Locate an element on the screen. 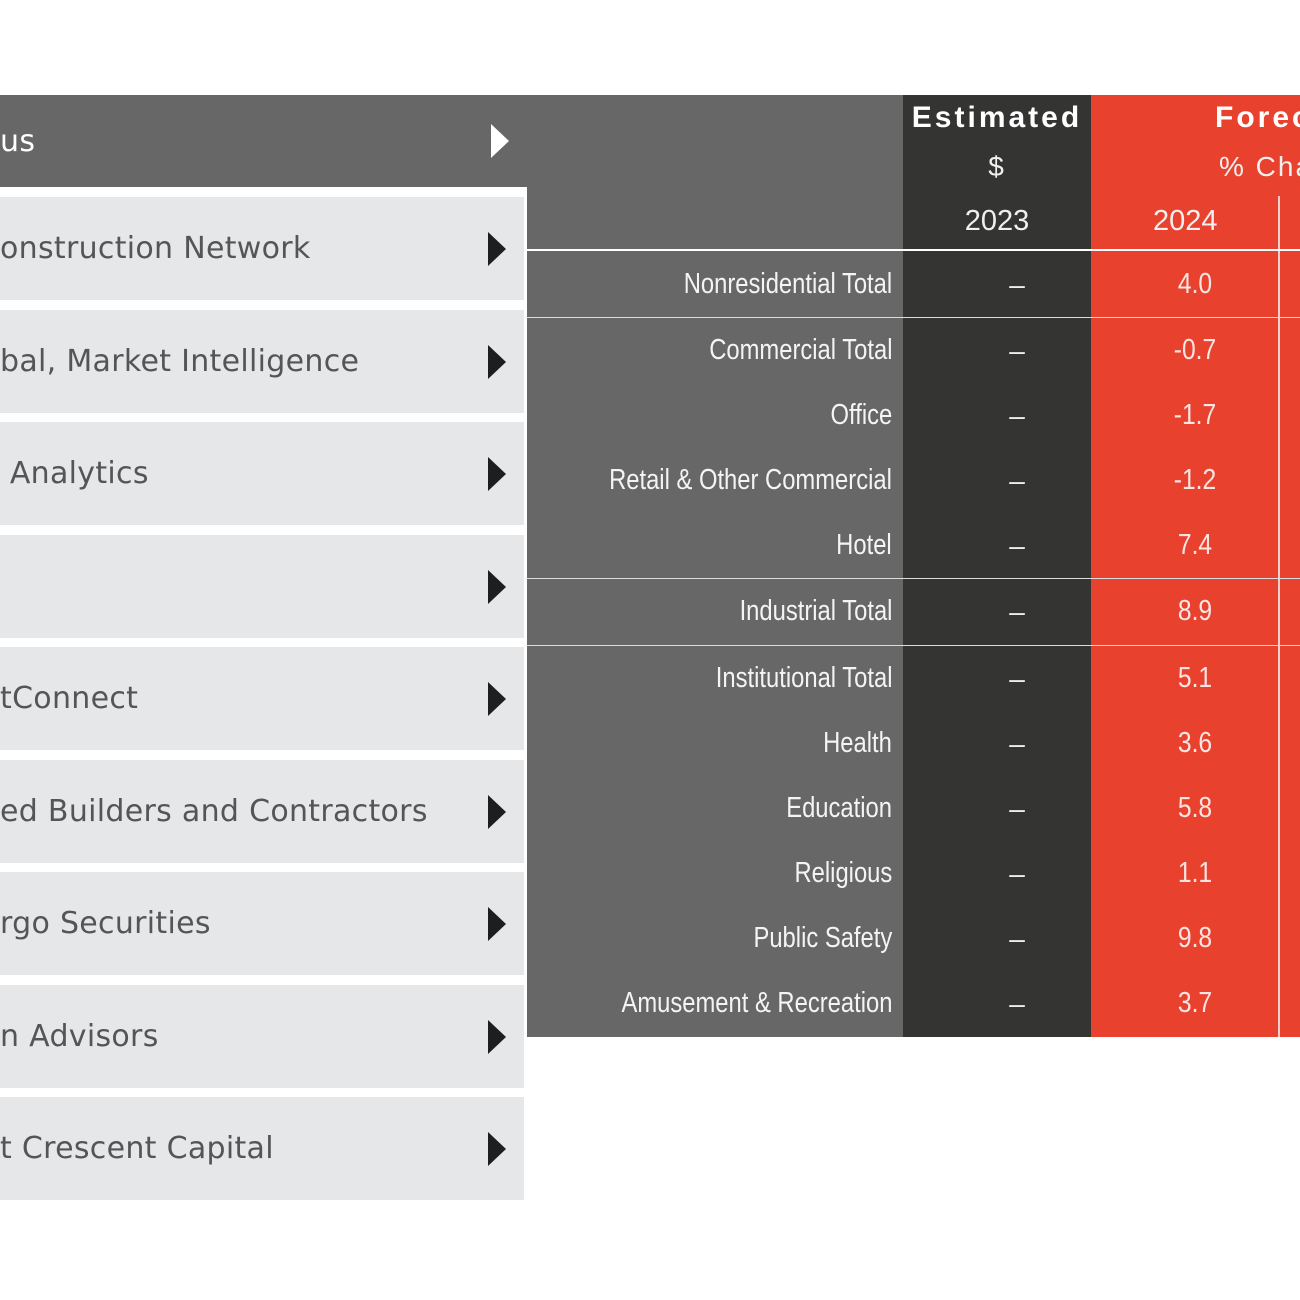 The width and height of the screenshot is (1300, 1300). estimated-header-title: Estimated is located at coordinates (997, 117).